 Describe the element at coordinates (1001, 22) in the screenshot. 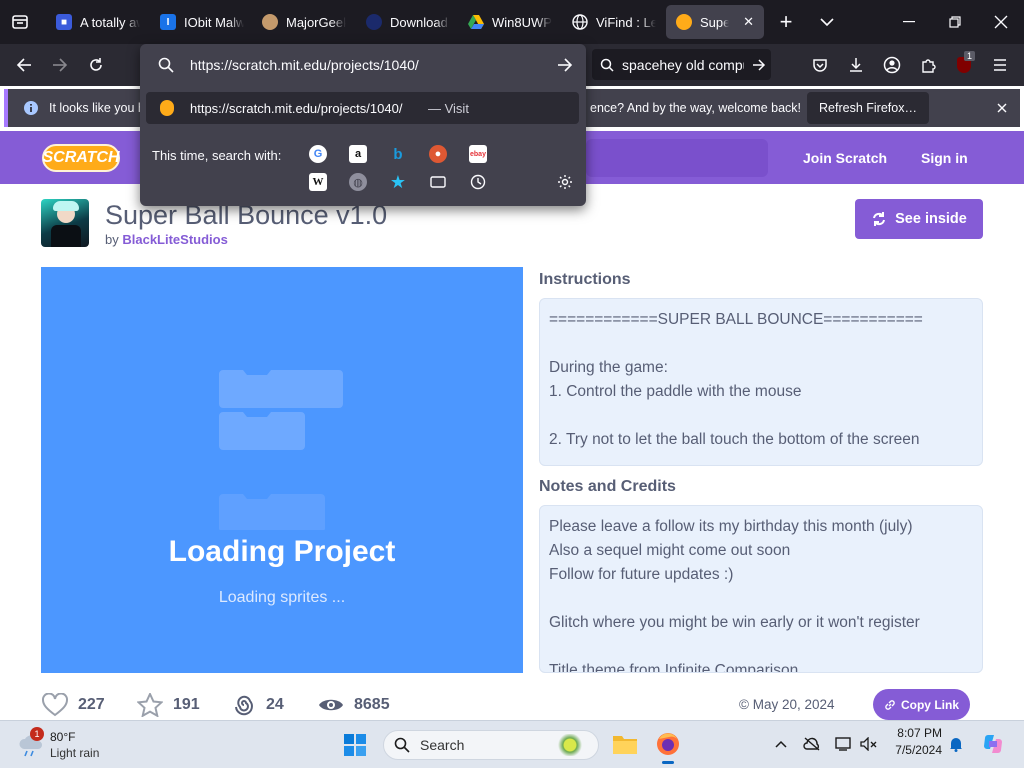

I see `close-window-button` at that location.